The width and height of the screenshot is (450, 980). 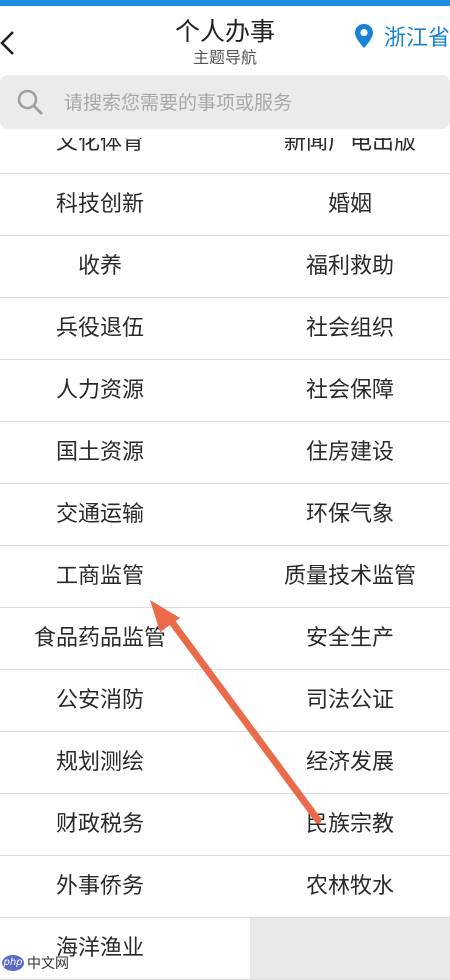 I want to click on topic-item-right: 质量技术监管, so click(x=350, y=576).